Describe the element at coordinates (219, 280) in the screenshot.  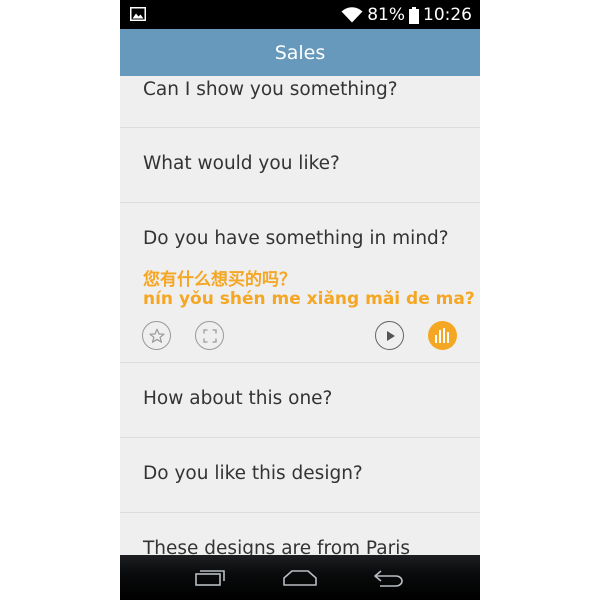
I see `phrase-chinese: 您有什么想买的吗？` at that location.